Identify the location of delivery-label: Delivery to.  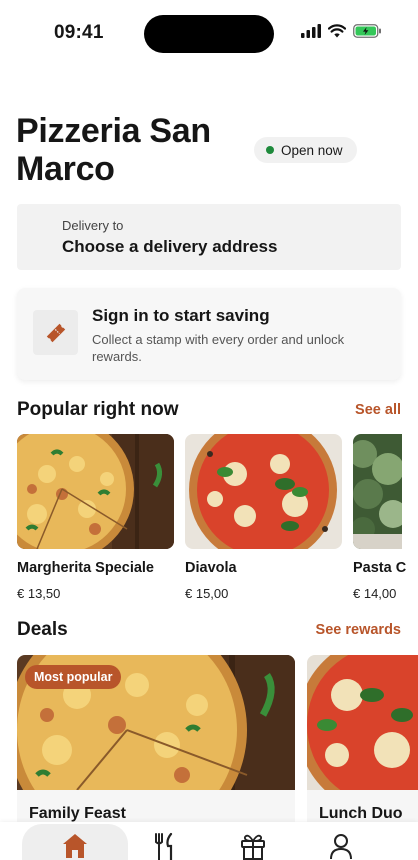
(93, 225).